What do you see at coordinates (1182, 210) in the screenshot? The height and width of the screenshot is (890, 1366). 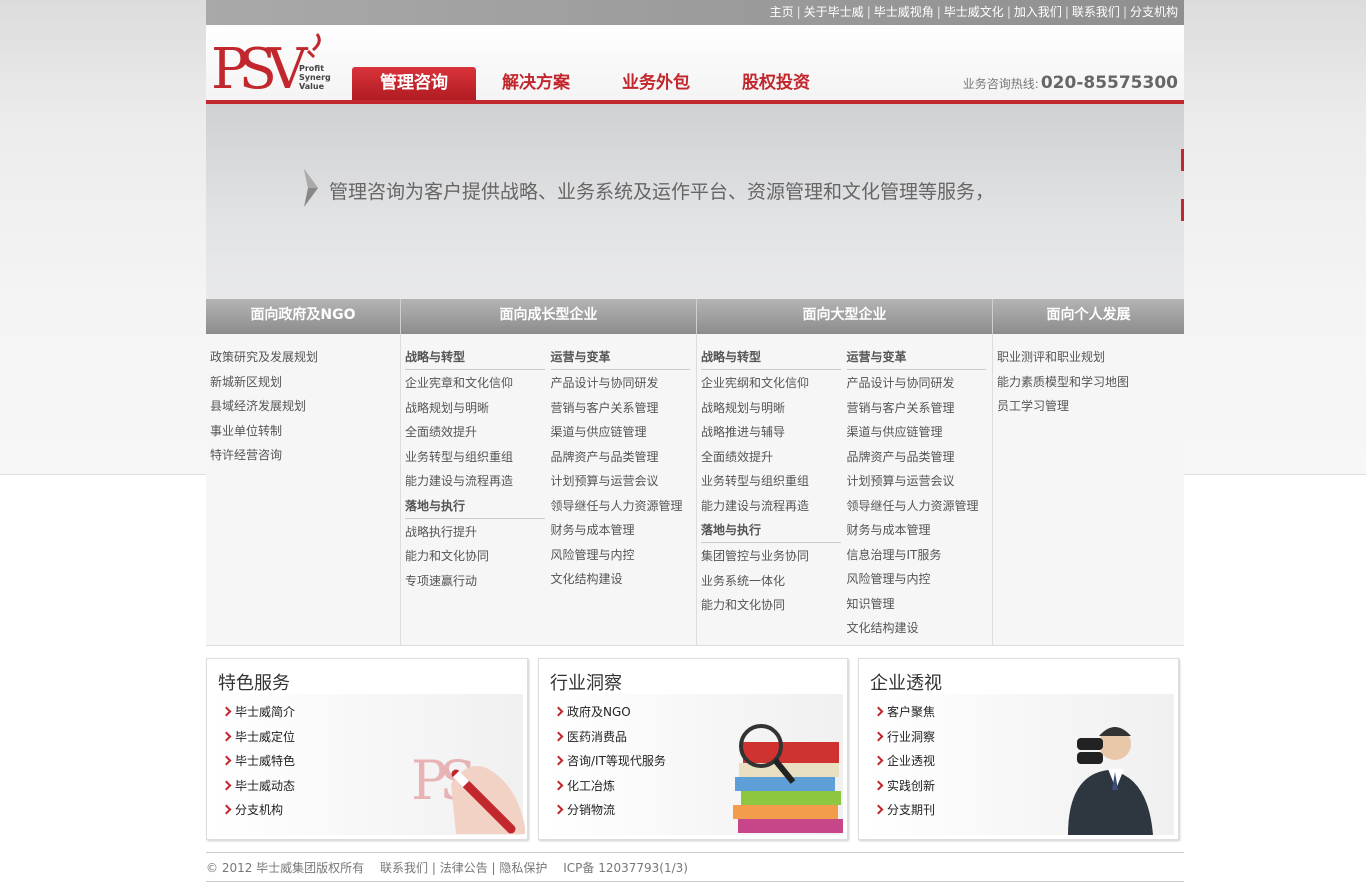 I see `banner-accent-mark` at bounding box center [1182, 210].